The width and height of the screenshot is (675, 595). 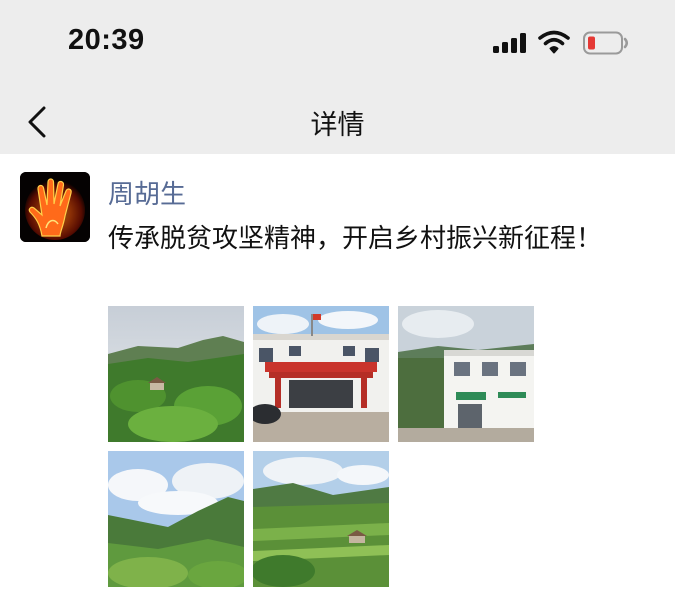 I want to click on cloudy-mountains-photo, so click(x=176, y=519).